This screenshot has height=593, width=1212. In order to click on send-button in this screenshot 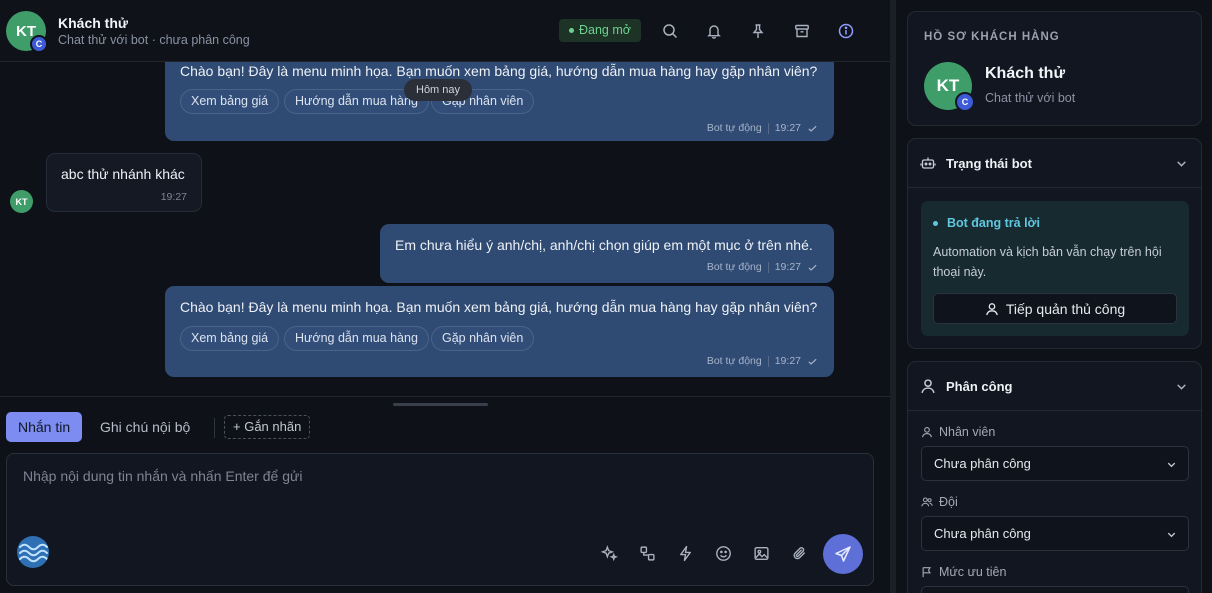, I will do `click(843, 554)`.